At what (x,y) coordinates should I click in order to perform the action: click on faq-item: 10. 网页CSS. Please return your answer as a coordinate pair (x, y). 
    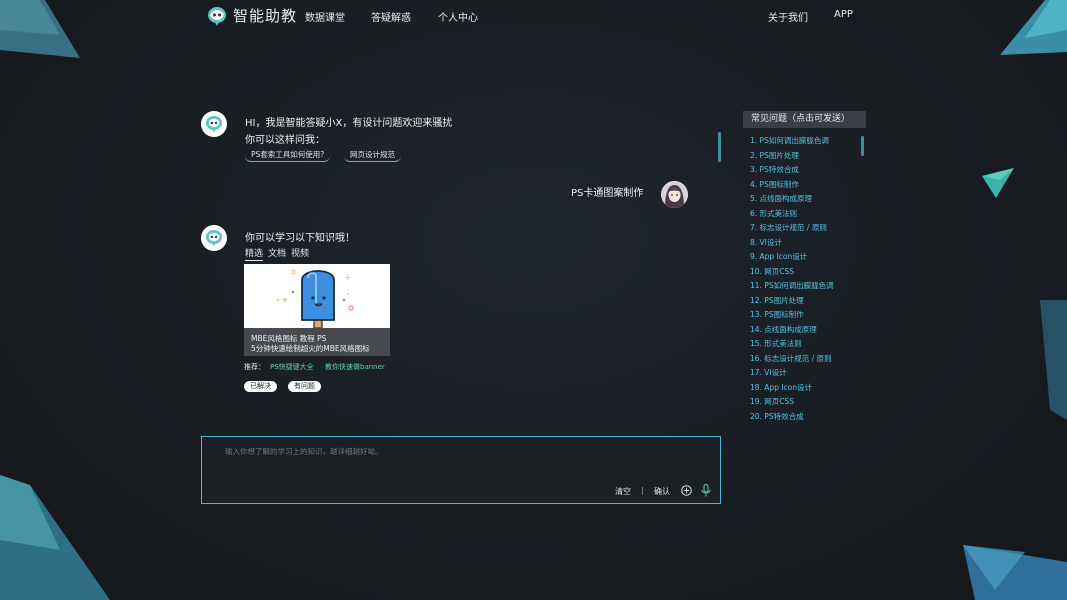
    Looking at the image, I should click on (792, 273).